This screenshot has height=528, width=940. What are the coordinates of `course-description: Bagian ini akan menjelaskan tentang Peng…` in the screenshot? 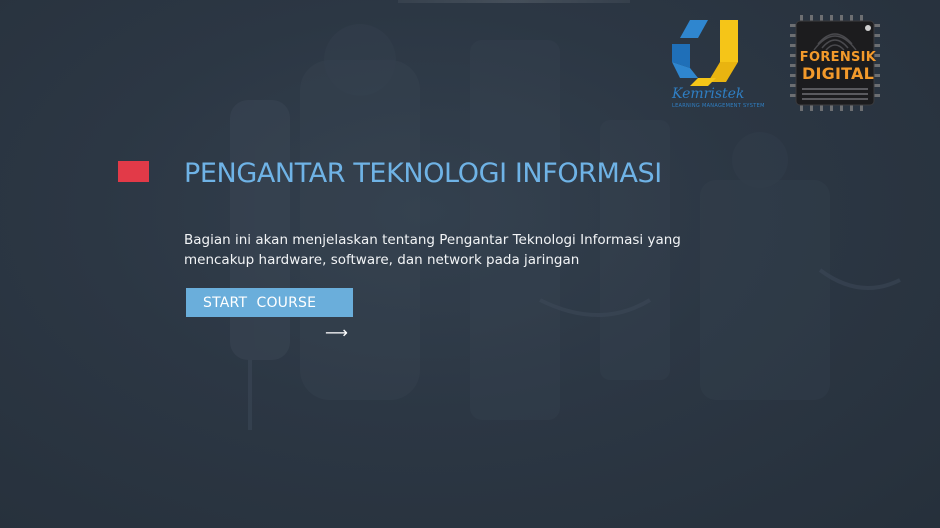 It's located at (444, 250).